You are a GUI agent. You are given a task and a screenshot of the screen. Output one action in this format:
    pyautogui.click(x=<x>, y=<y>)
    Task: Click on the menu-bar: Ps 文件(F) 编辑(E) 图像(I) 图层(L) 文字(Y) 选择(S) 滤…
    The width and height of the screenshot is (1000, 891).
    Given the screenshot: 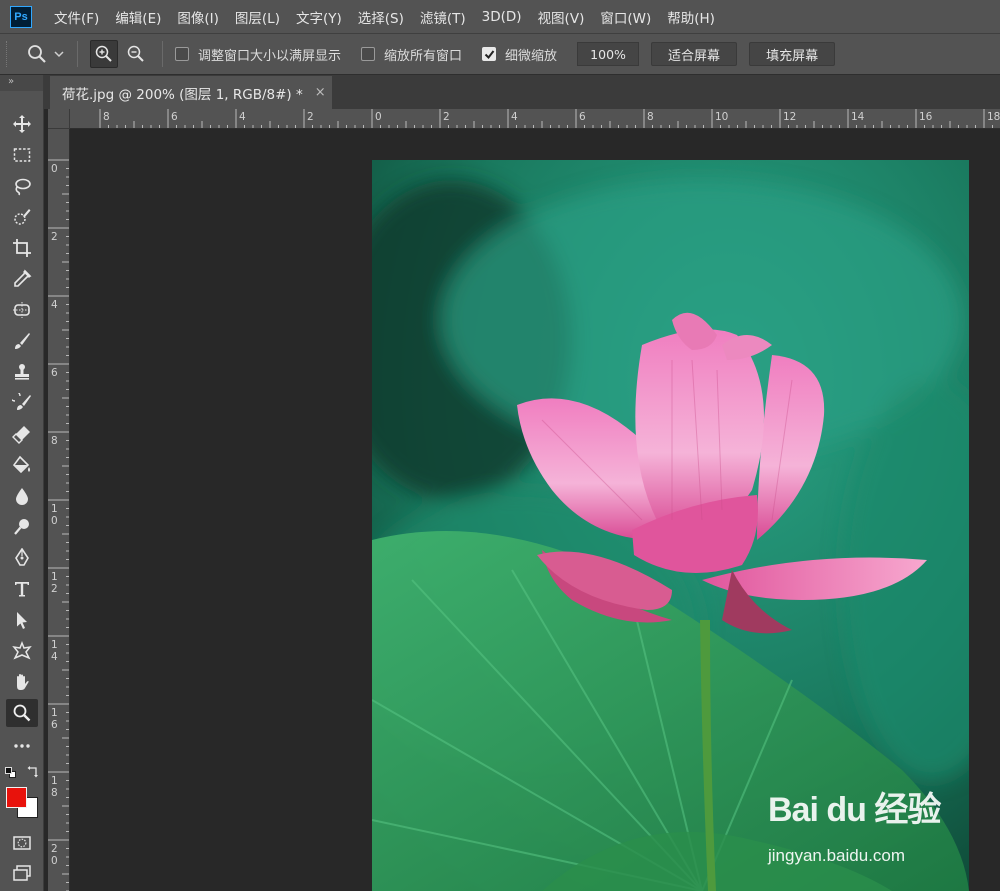 What is the action you would take?
    pyautogui.click(x=500, y=16)
    